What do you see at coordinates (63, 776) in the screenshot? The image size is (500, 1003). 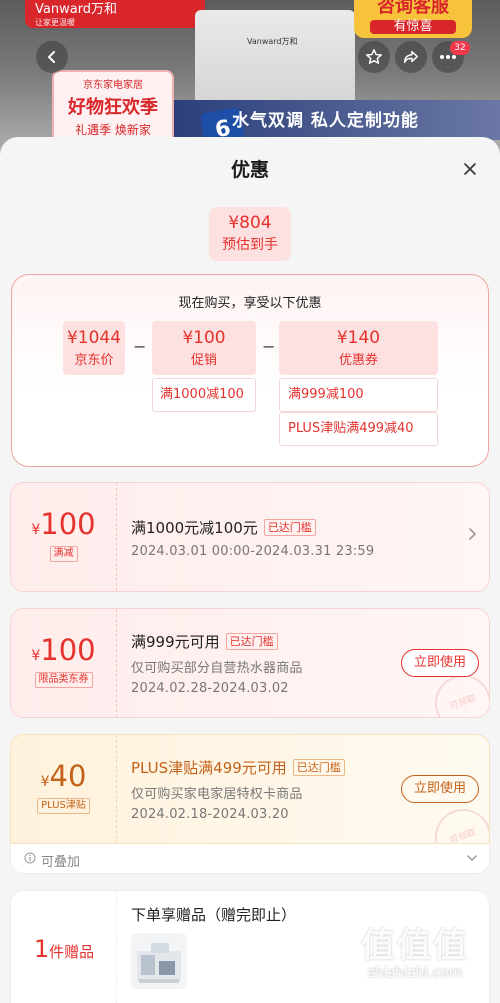 I see `coupon-amount: ¥40` at bounding box center [63, 776].